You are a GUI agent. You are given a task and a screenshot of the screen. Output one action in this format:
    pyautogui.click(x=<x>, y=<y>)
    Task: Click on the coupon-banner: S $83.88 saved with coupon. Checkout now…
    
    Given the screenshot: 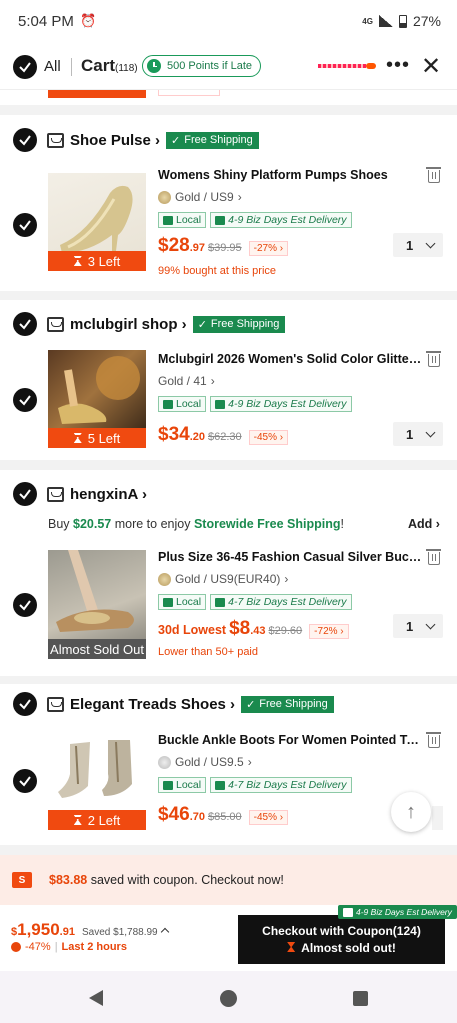 What is the action you would take?
    pyautogui.click(x=228, y=880)
    